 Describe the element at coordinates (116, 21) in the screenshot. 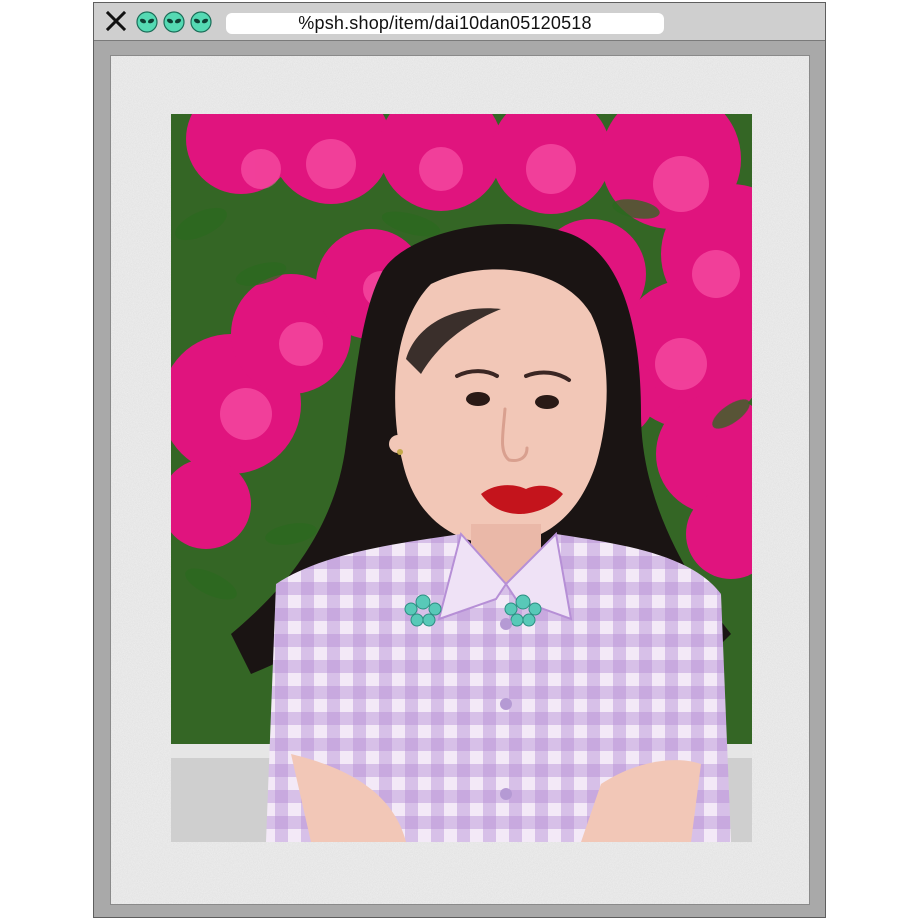

I see `close-icon` at that location.